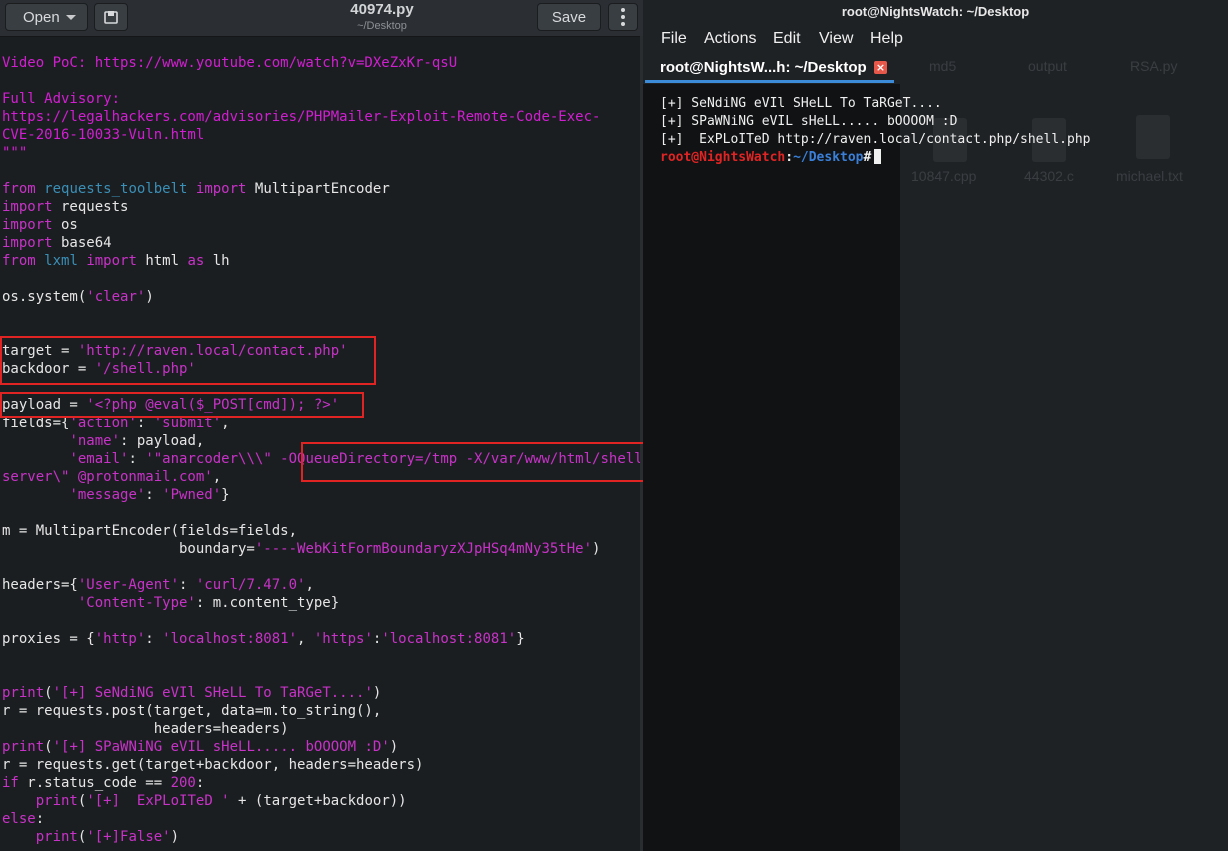 This screenshot has width=1228, height=851. I want to click on code-line: CVE-2016-10033-Vuln.html, so click(322, 135).